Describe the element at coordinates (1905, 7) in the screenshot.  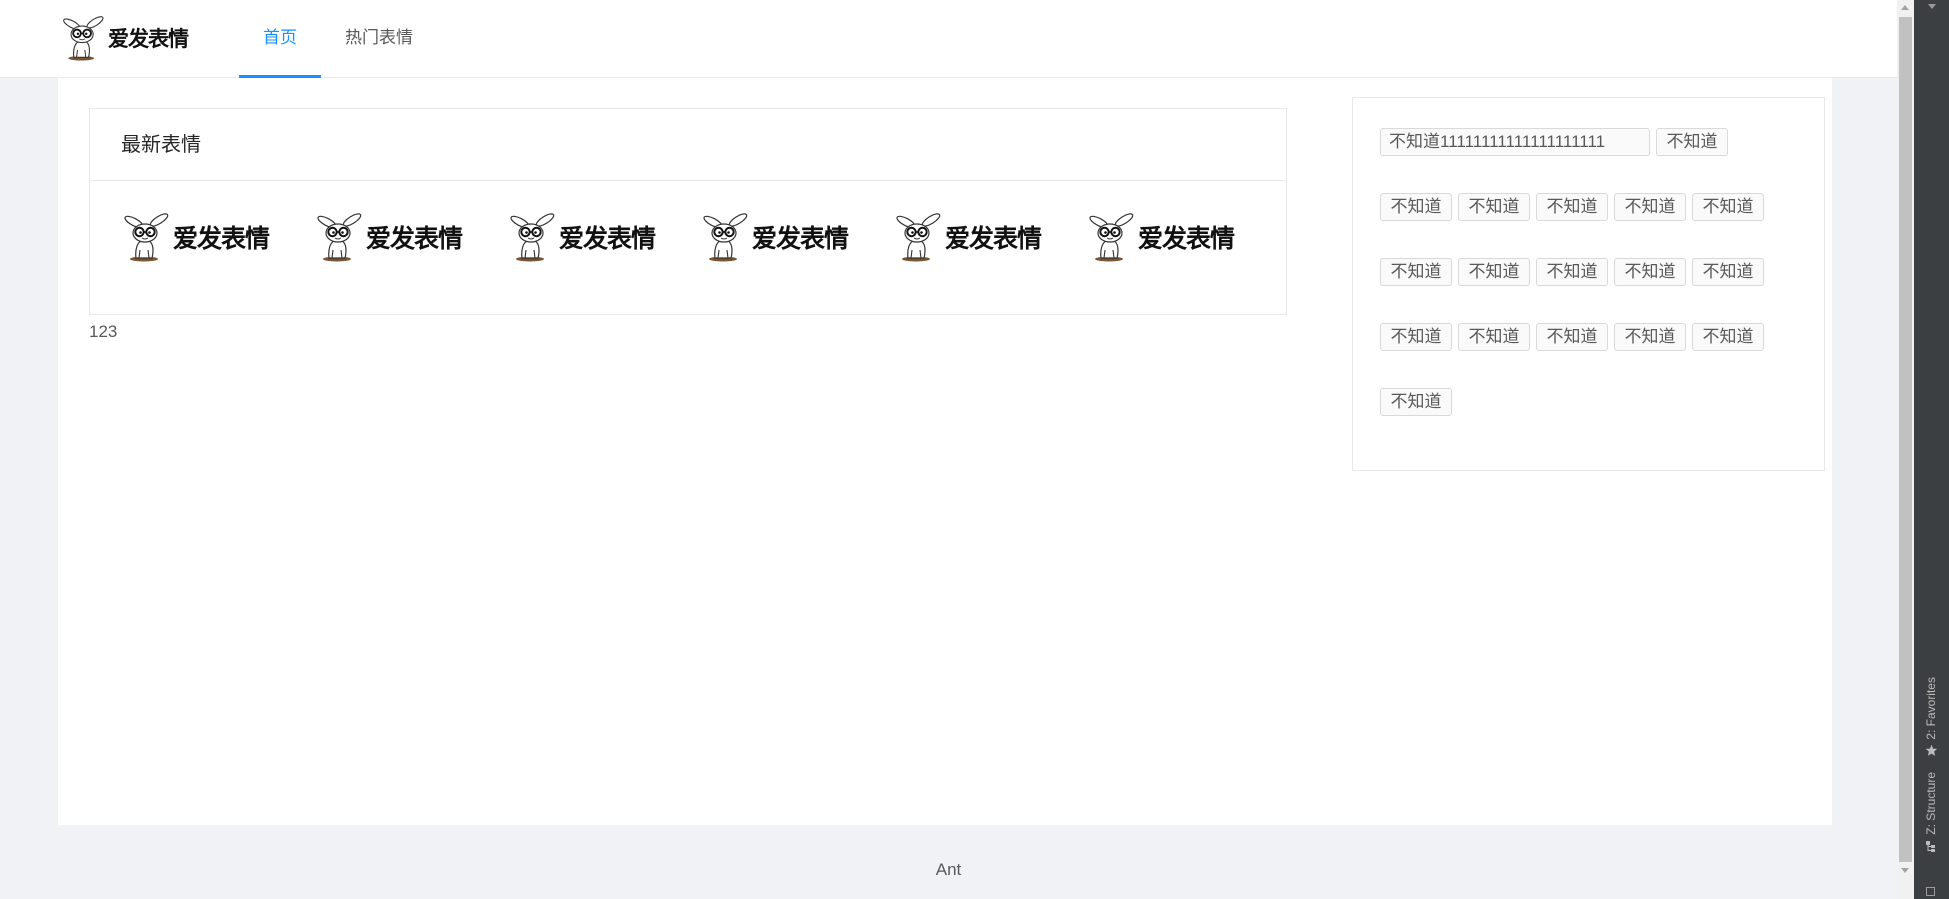
I see `scroll-up-arrow-icon` at that location.